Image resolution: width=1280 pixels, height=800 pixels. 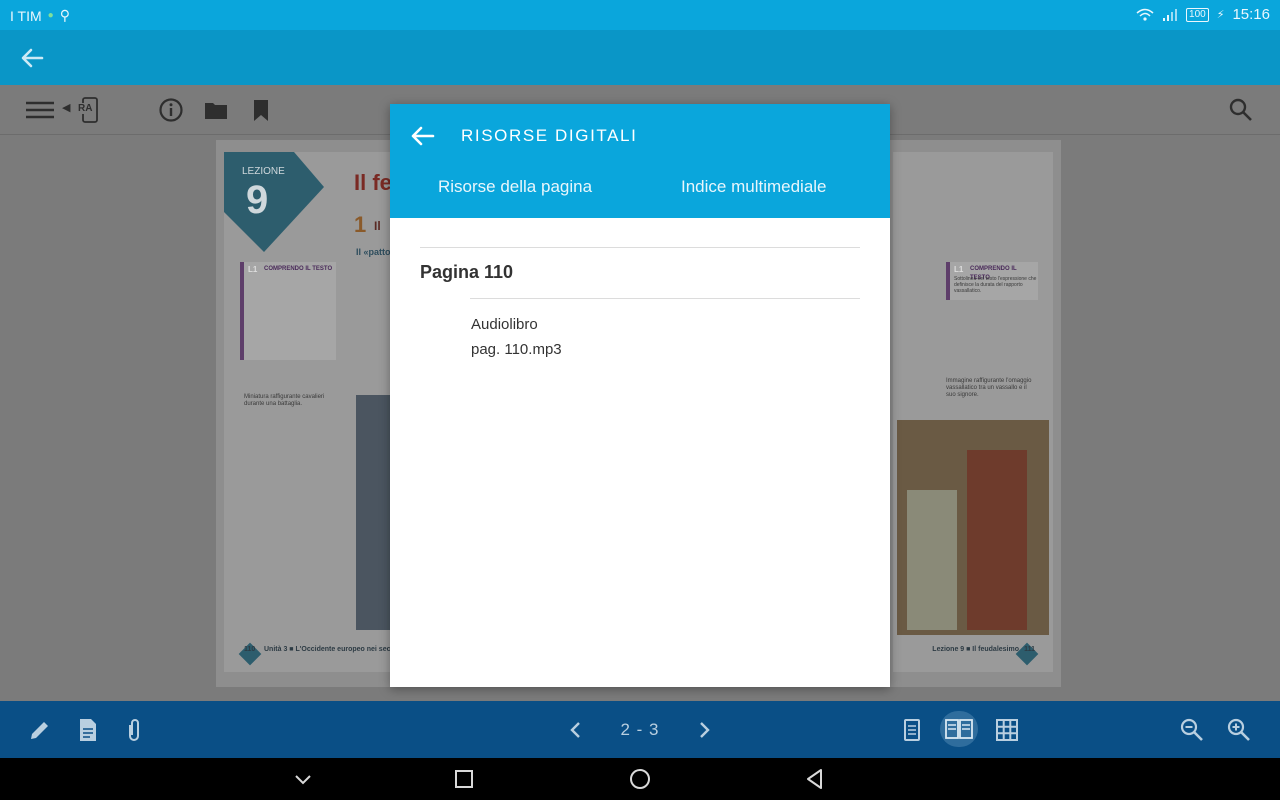 What do you see at coordinates (40, 110) in the screenshot?
I see `menu-icon` at bounding box center [40, 110].